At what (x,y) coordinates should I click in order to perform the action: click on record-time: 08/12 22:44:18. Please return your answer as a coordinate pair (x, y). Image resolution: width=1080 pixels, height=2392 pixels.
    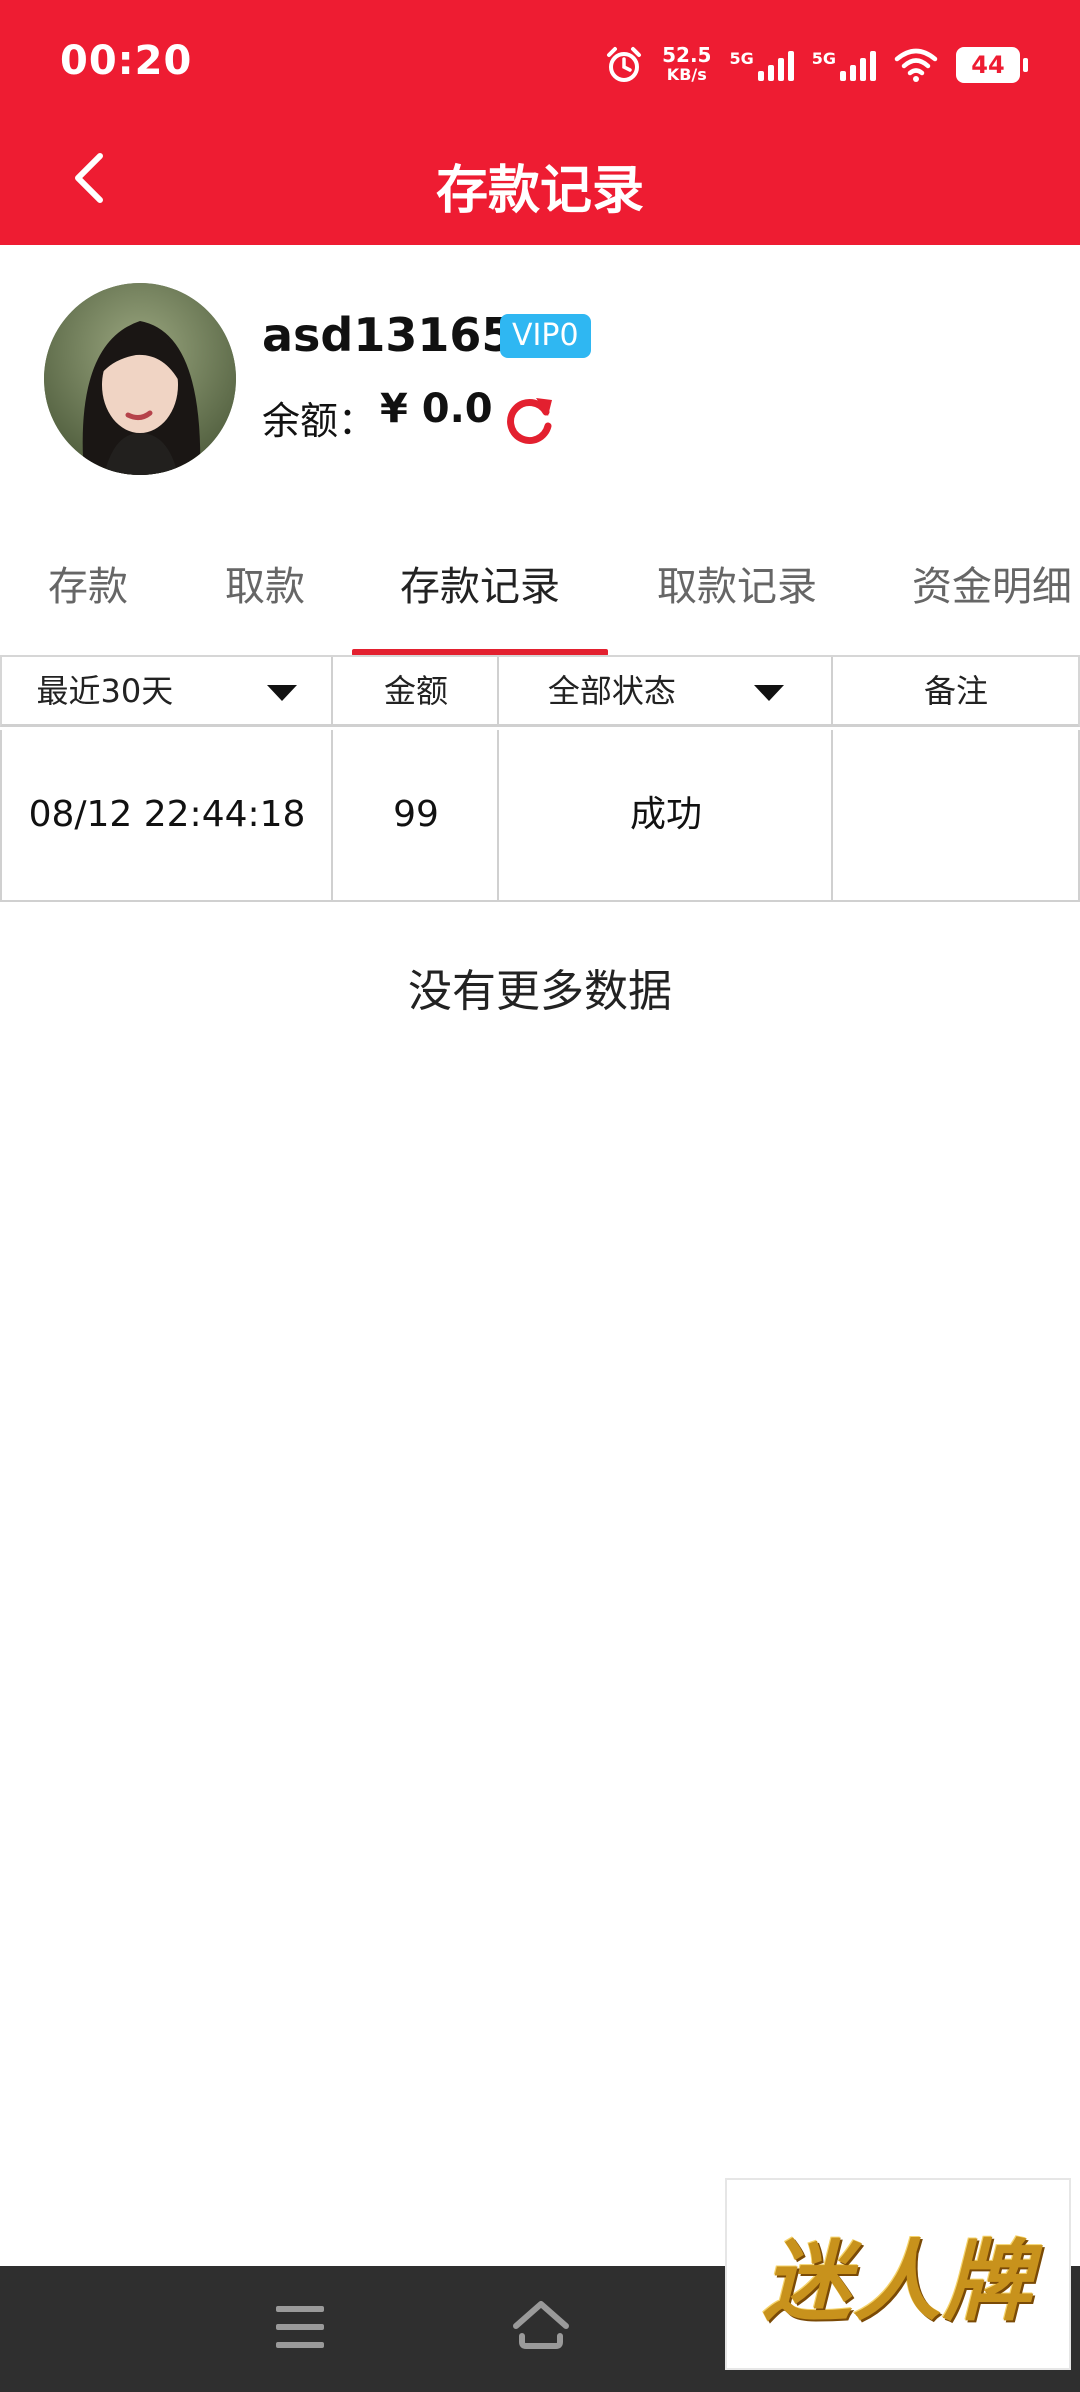
    Looking at the image, I should click on (167, 814).